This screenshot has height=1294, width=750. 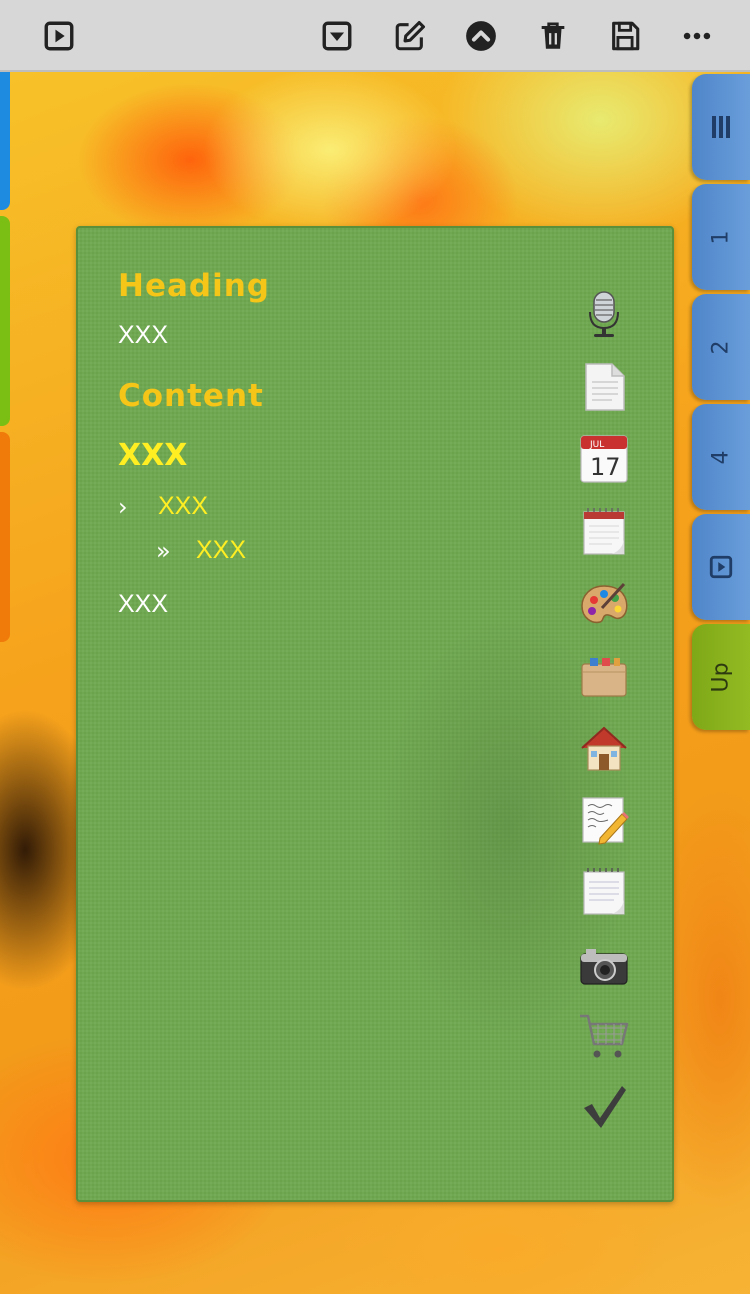 I want to click on write-note-icon, so click(x=605, y=821).